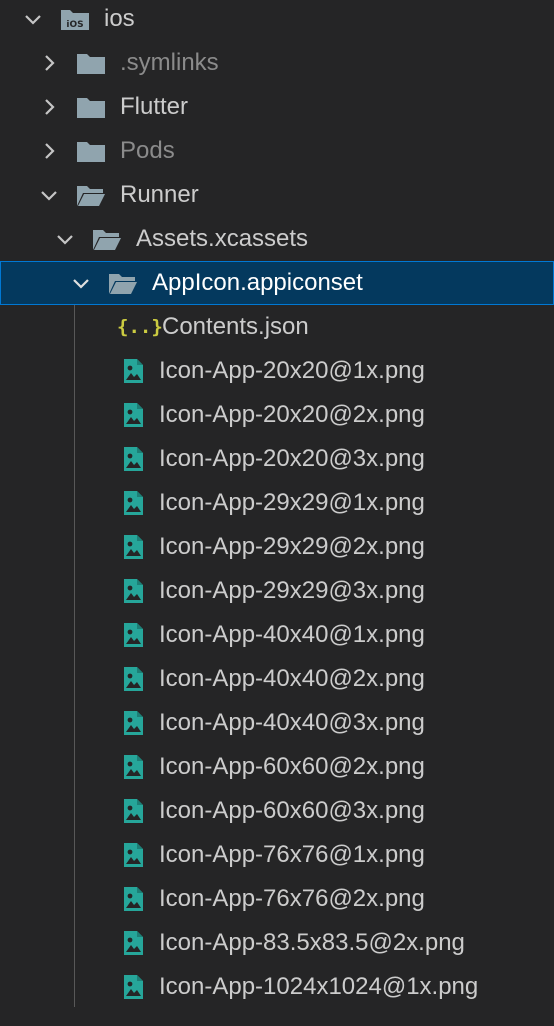 The height and width of the screenshot is (1026, 554). What do you see at coordinates (119, 18) in the screenshot?
I see `tree-item-label: ios` at bounding box center [119, 18].